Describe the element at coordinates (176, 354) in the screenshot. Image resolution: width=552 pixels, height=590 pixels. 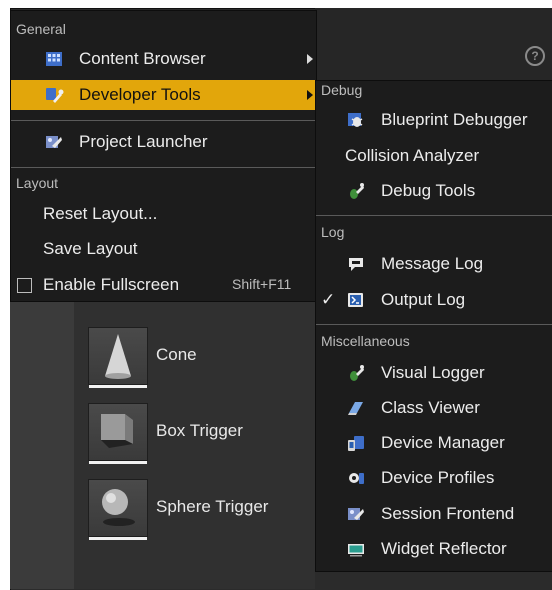
I see `asset-label-cone: Cone` at that location.